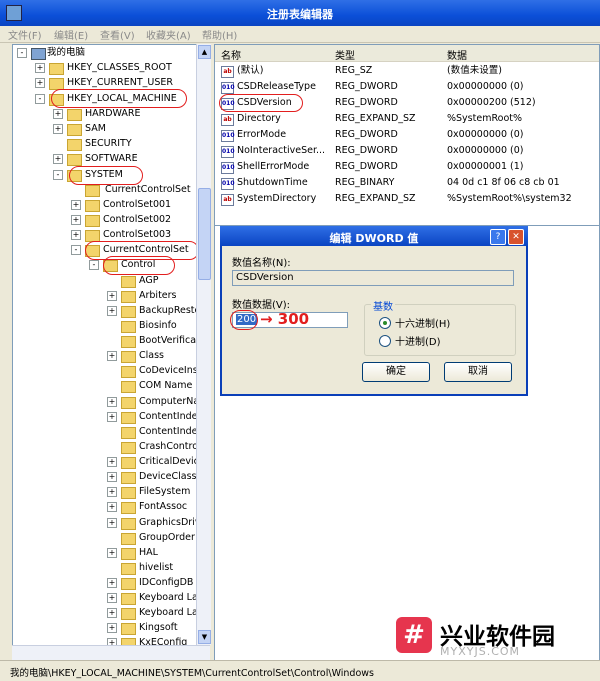 The width and height of the screenshot is (600, 681). I want to click on list-item: 010 ShellErrorMode REG_DWORD 0x00000001 (1), so click(407, 167).